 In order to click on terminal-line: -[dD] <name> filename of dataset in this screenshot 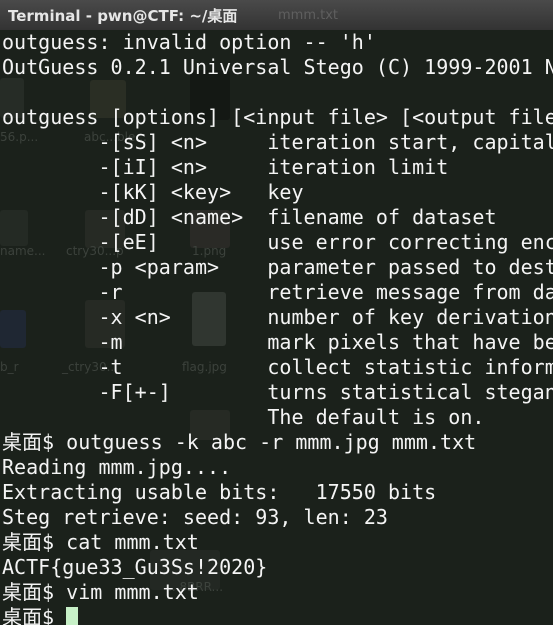, I will do `click(249, 217)`.